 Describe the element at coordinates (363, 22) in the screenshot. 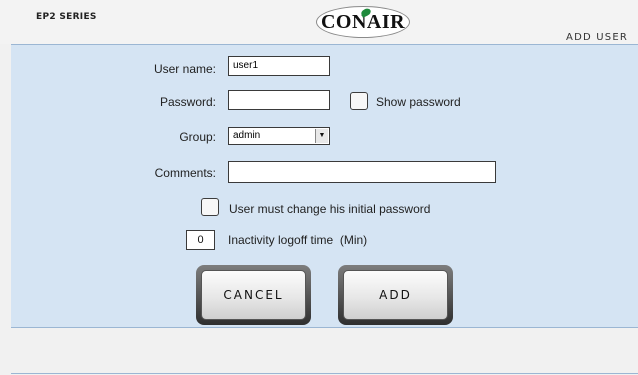

I see `conair-logo: CONAIR` at that location.